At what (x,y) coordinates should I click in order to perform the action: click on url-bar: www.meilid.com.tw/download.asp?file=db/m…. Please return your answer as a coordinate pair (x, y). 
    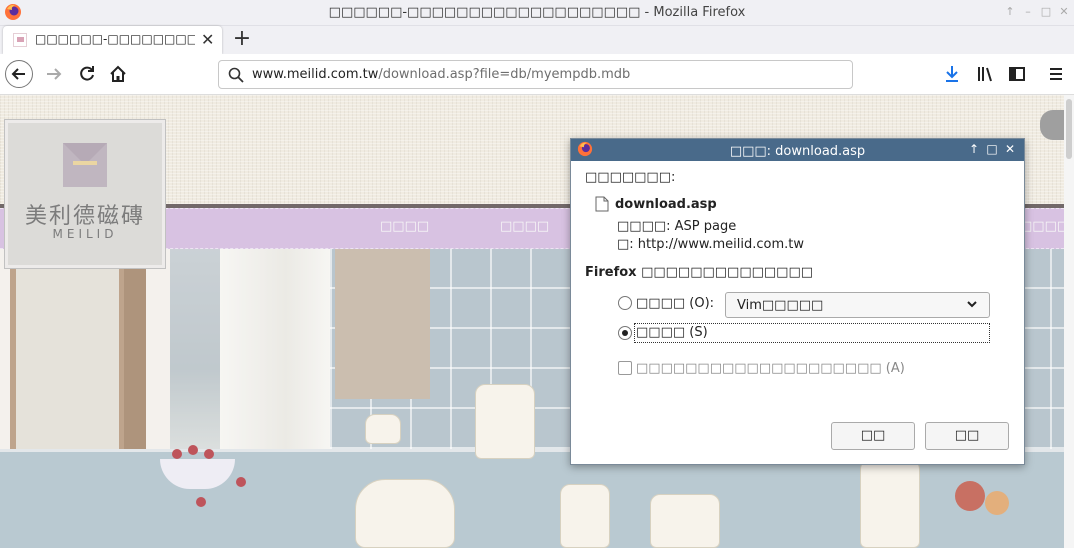
    Looking at the image, I should click on (535, 74).